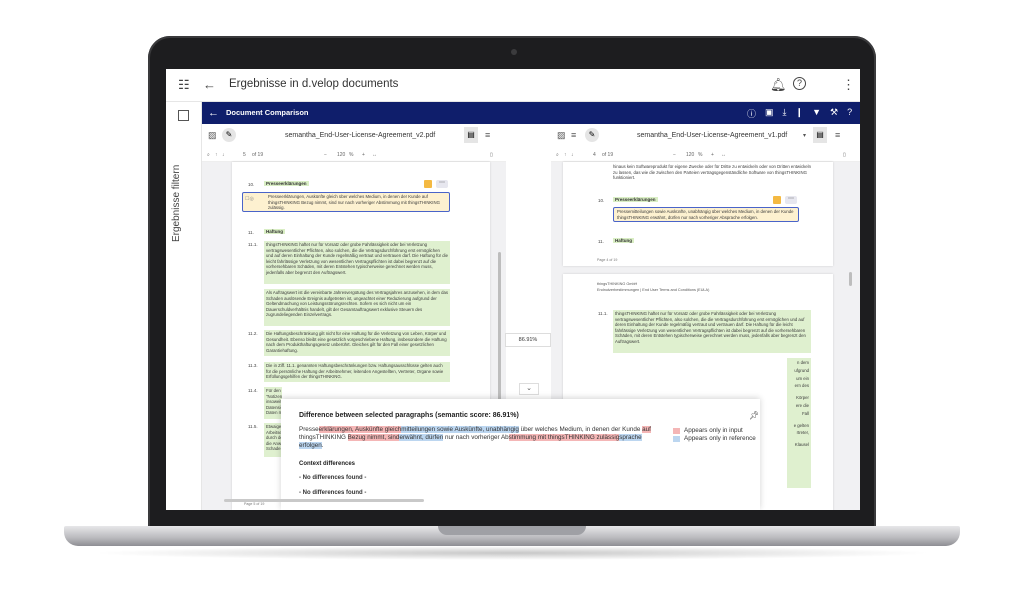 This screenshot has width=1024, height=589. Describe the element at coordinates (834, 113) in the screenshot. I see `wrench-icon: ⚒` at that location.